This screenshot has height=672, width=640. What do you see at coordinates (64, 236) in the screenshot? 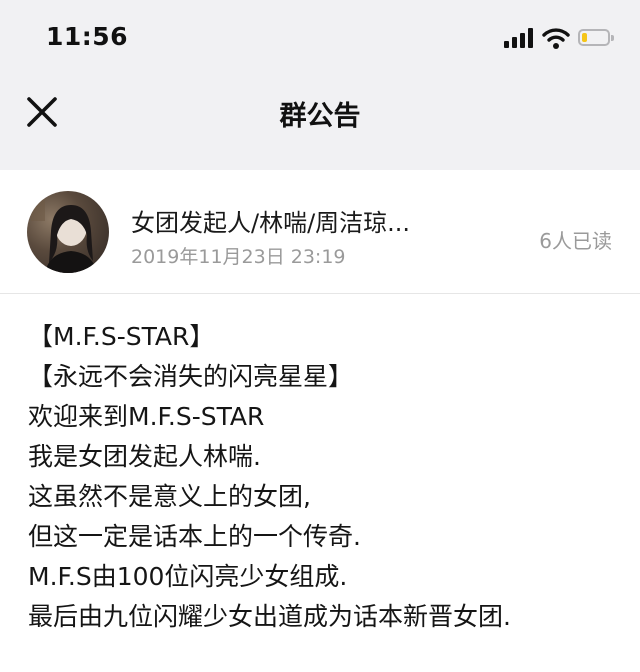
I see `avatar-image` at bounding box center [64, 236].